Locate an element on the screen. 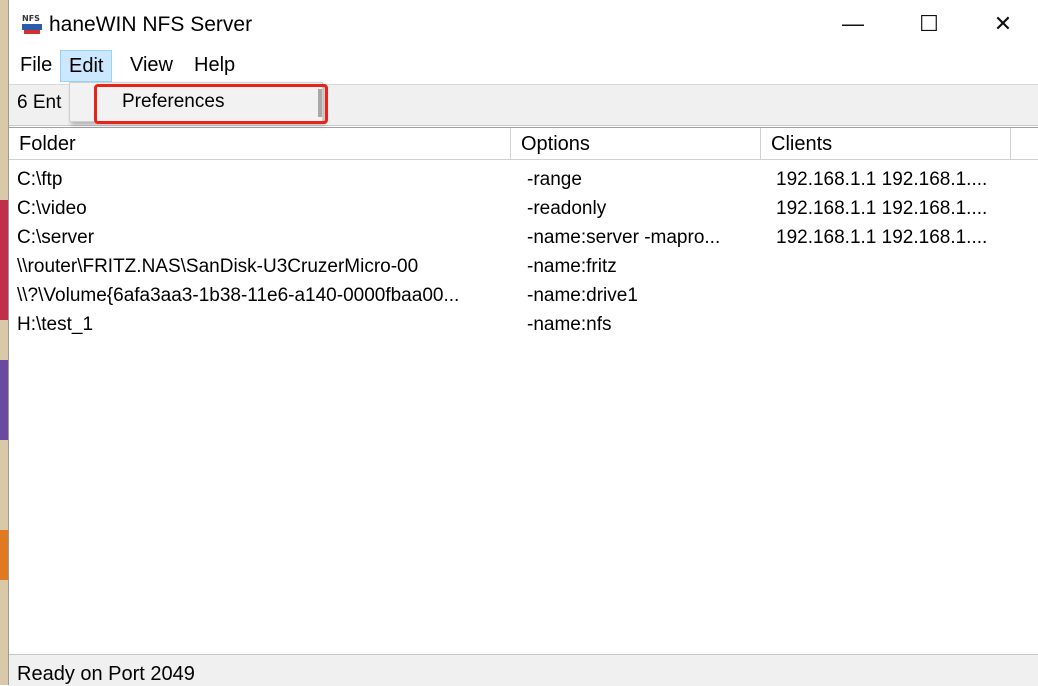 This screenshot has height=686, width=1038. column-header-clients: Clients is located at coordinates (886, 144).